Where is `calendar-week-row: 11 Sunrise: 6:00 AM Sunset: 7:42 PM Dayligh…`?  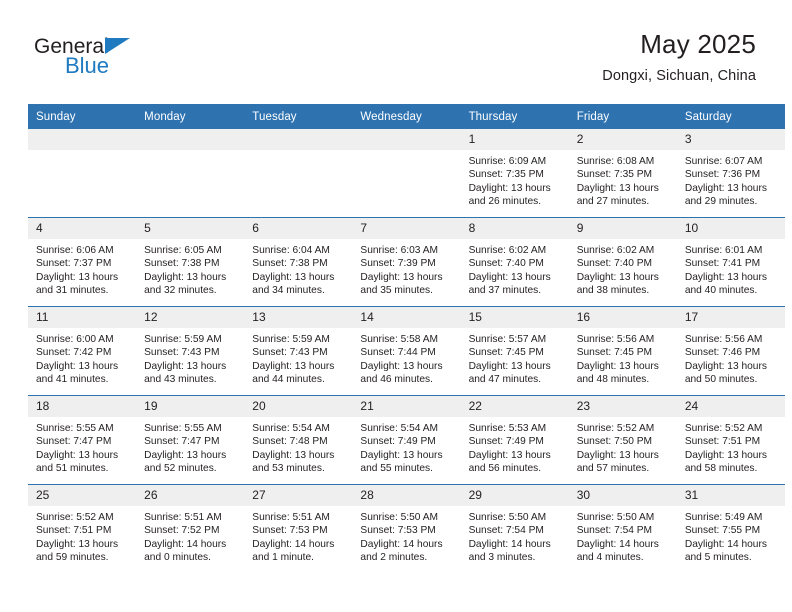
calendar-week-row: 11 Sunrise: 6:00 AM Sunset: 7:42 PM Dayligh… is located at coordinates (406, 351).